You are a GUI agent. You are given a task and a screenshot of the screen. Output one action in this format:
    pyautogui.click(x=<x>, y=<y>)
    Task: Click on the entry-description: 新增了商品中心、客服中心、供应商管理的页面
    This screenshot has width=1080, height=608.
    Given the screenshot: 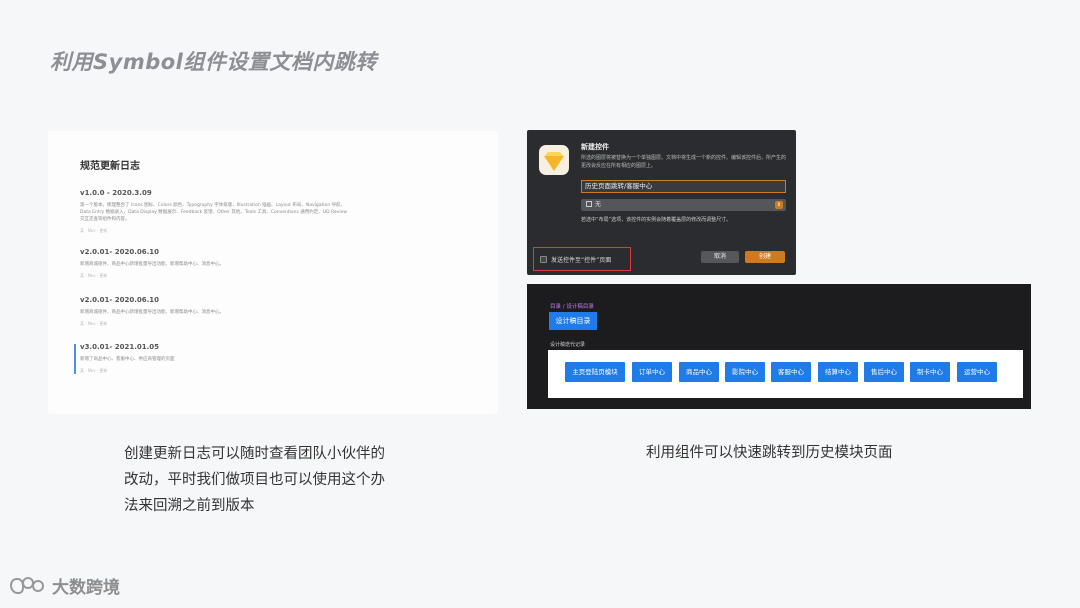 What is the action you would take?
    pyautogui.click(x=127, y=359)
    